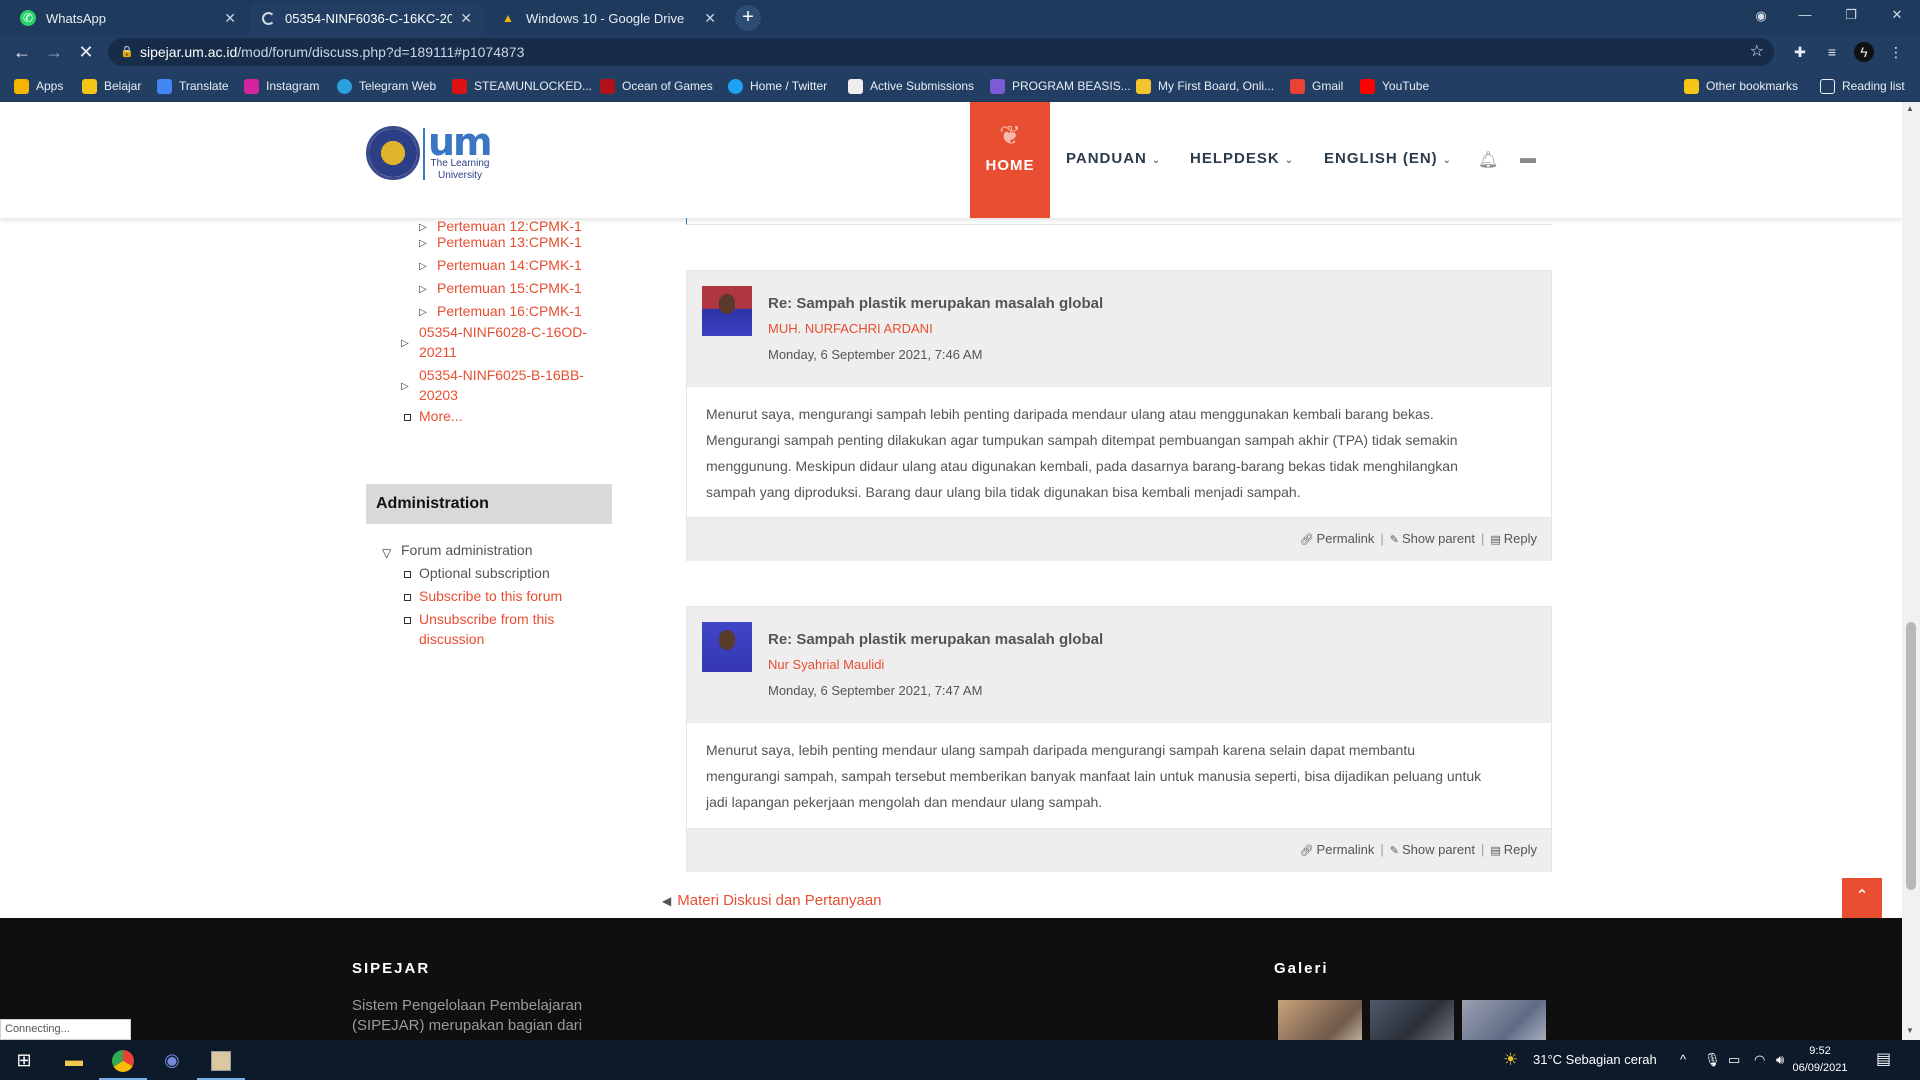  What do you see at coordinates (486, 629) in the screenshot?
I see `unsubscribe-discussion-link: Unsubscribe from this discussion` at bounding box center [486, 629].